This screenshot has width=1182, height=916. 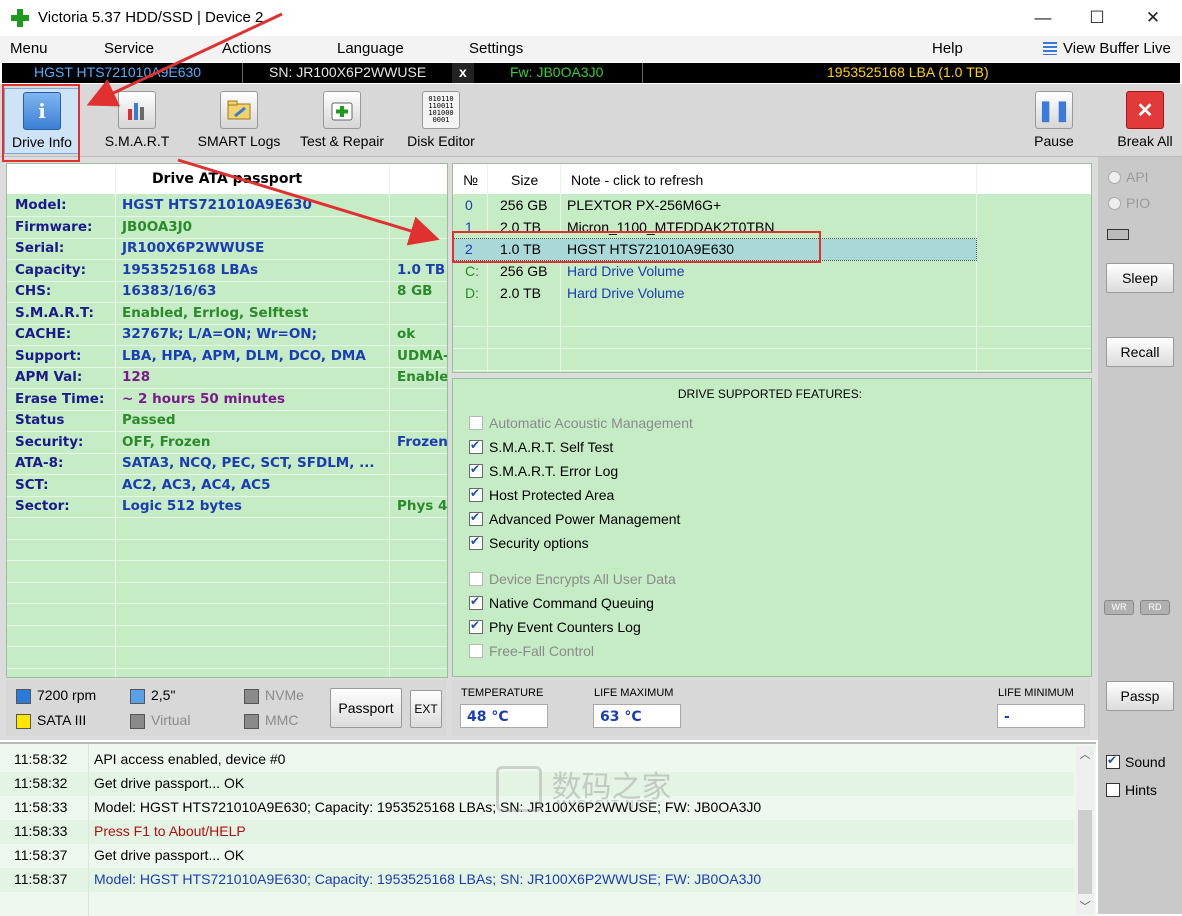 What do you see at coordinates (184, 59) in the screenshot?
I see `arrow-to-drive-info` at bounding box center [184, 59].